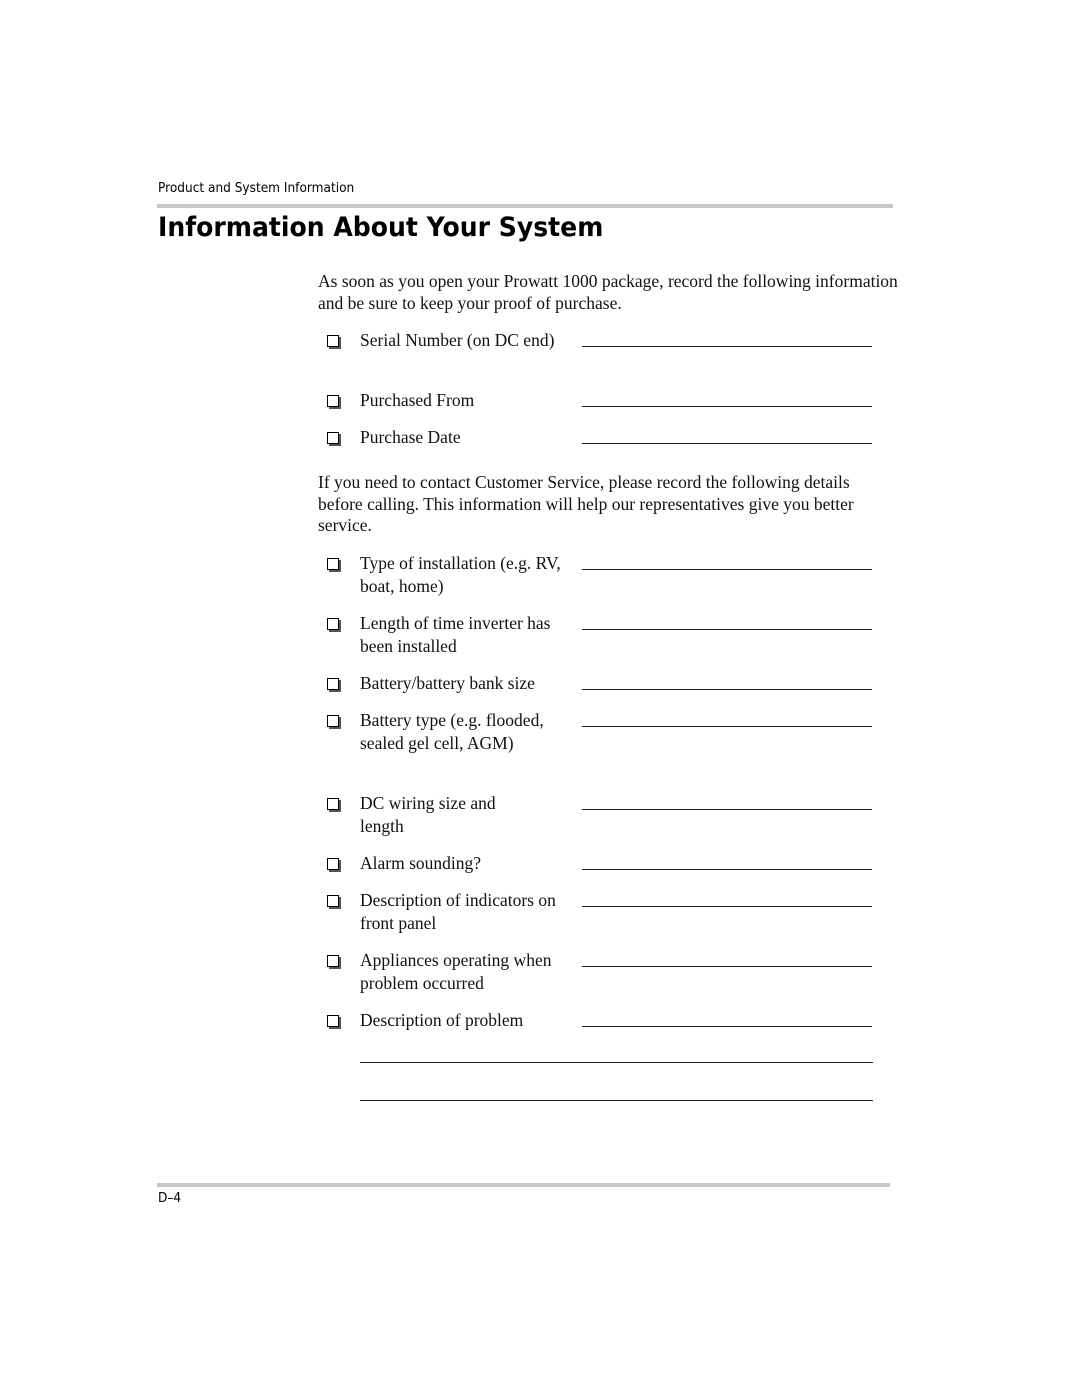  I want to click on page-title: Information About Your System, so click(381, 227).